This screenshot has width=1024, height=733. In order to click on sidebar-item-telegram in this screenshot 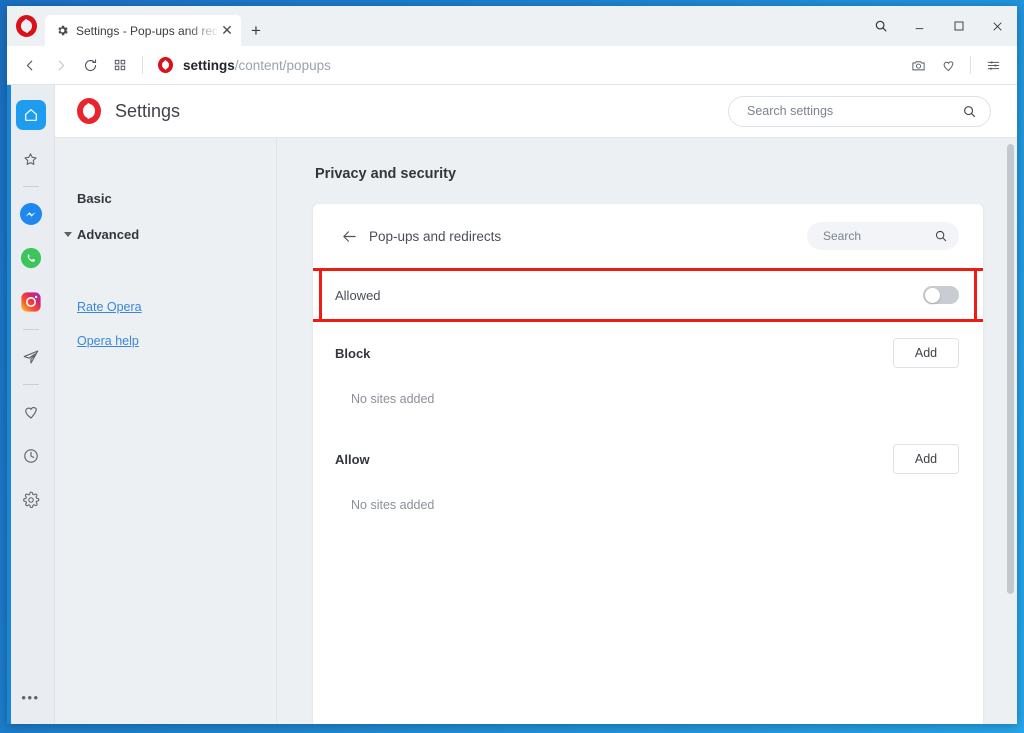, I will do `click(31, 357)`.